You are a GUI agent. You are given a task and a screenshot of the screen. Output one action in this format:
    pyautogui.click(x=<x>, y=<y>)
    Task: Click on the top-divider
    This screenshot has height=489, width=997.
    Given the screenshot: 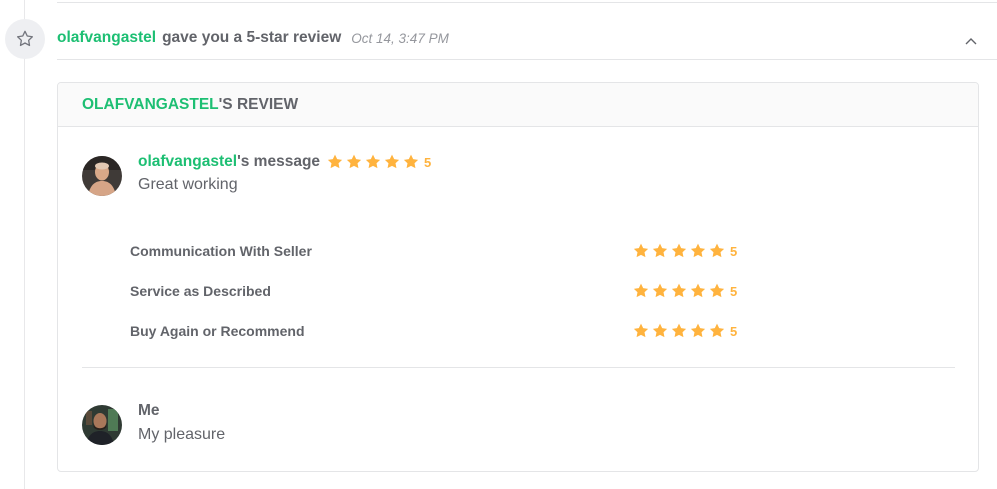 What is the action you would take?
    pyautogui.click(x=527, y=2)
    